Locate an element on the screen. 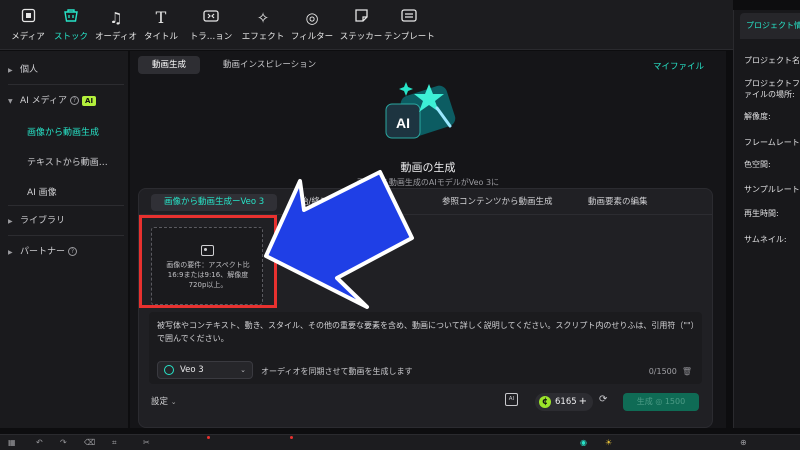 Image resolution: width=800 pixels, height=450 pixels. toolbar-stock-button: ストック is located at coordinates (71, 26).